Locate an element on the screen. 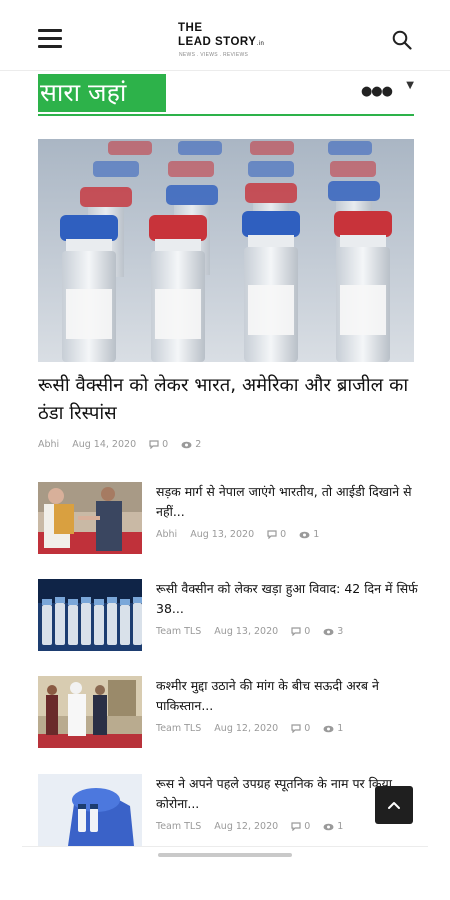  divider is located at coordinates (225, 846).